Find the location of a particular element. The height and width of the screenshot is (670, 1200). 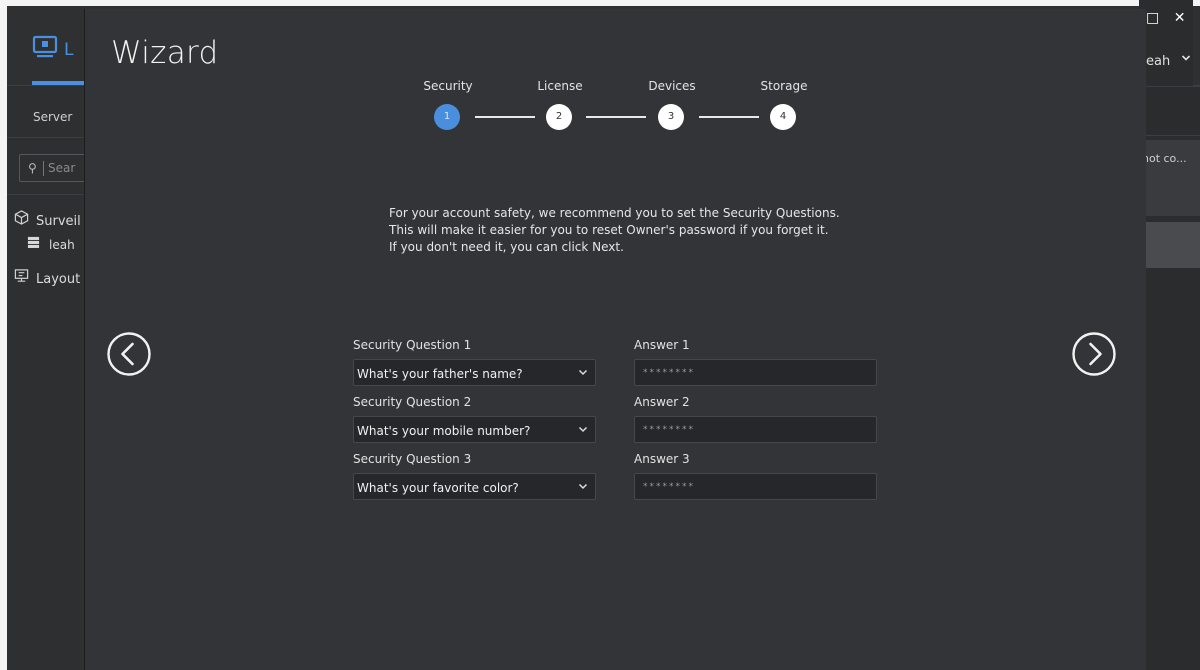

search-input: ⚲ Sear is located at coordinates (54, 168).